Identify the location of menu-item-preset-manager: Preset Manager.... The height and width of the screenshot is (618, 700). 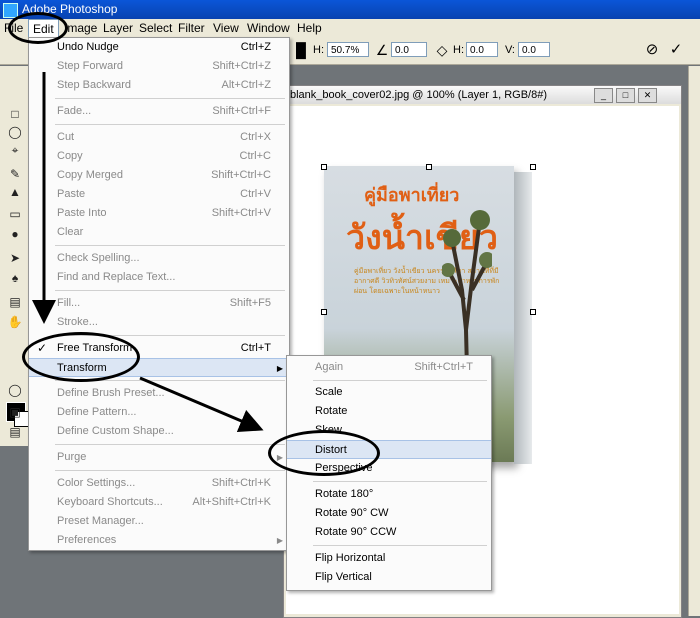
(159, 521).